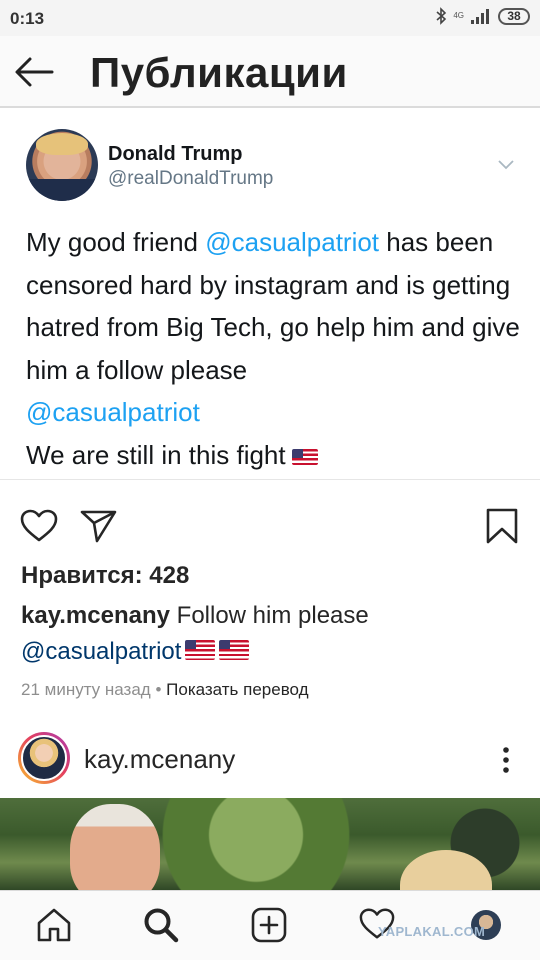 This screenshot has width=540, height=960. What do you see at coordinates (116, 242) in the screenshot?
I see `post-text-part: My good friend` at bounding box center [116, 242].